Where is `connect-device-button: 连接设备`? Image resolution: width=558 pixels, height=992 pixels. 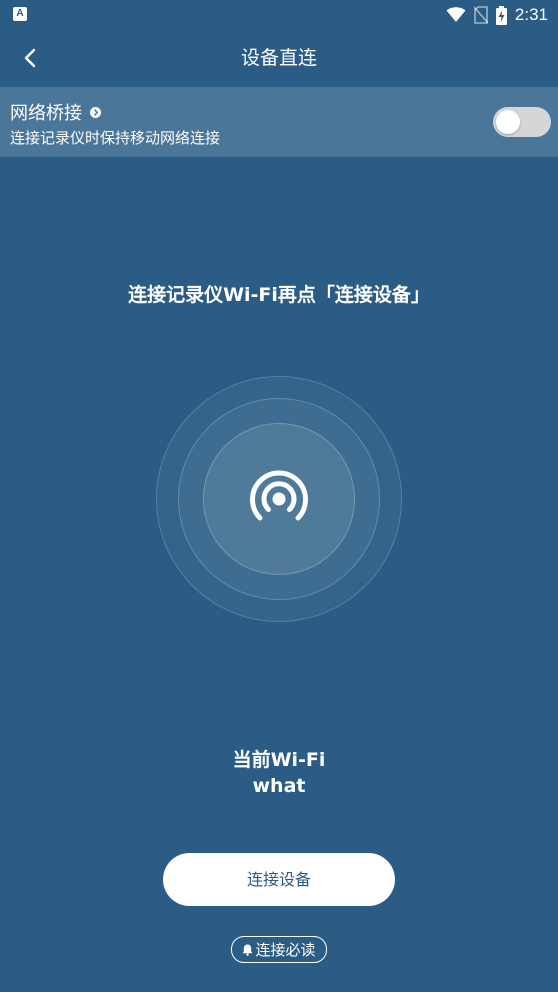
connect-device-button: 连接设备 is located at coordinates (279, 879).